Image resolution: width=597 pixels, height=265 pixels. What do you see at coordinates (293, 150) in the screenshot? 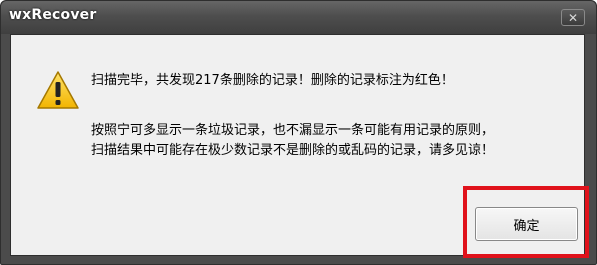
I see `message-notice: 扫描结果中可能存在极少数记录不是删除的或乱码的记录，请多见谅！` at bounding box center [293, 150].